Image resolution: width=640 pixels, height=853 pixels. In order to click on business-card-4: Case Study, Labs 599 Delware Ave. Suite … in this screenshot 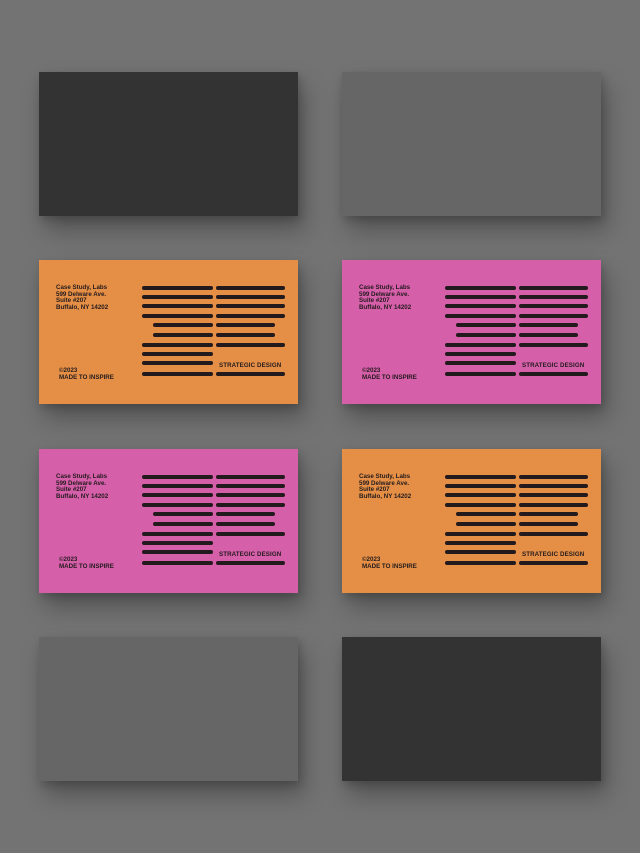, I will do `click(471, 332)`.